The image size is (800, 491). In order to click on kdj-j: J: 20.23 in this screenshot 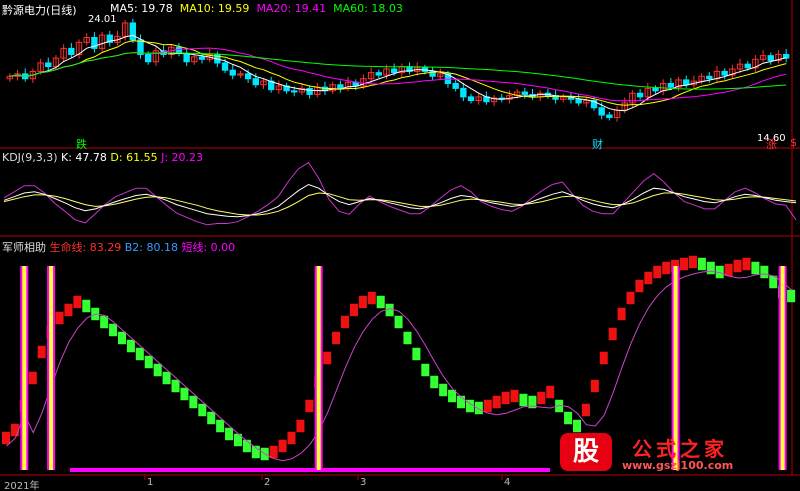, I will do `click(182, 157)`.